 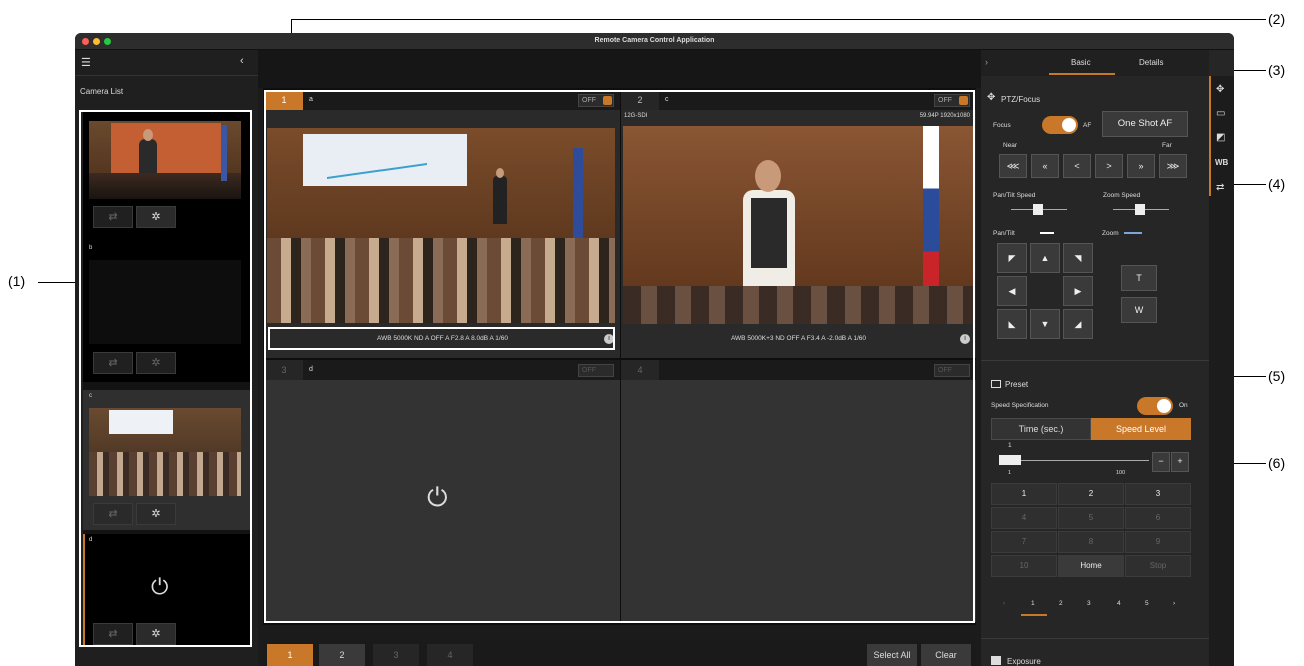 I want to click on pan-tilt-speed-label: Pan/Tilt Speed, so click(x=1014, y=195).